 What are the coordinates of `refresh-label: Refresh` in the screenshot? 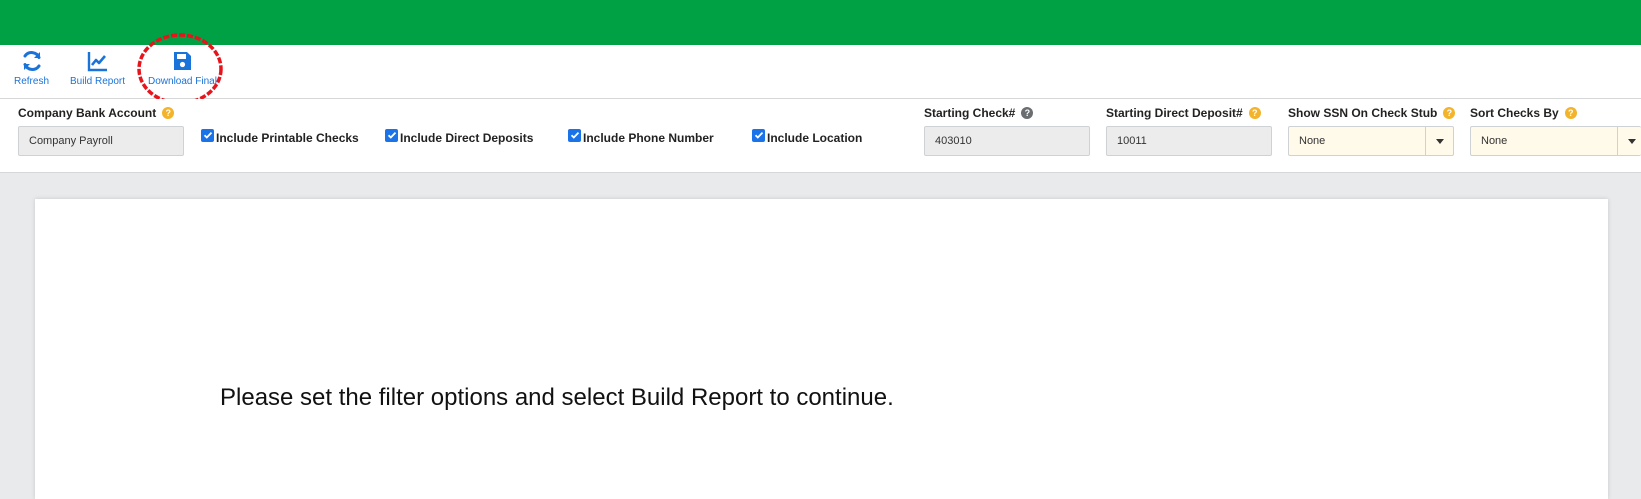 It's located at (32, 81).